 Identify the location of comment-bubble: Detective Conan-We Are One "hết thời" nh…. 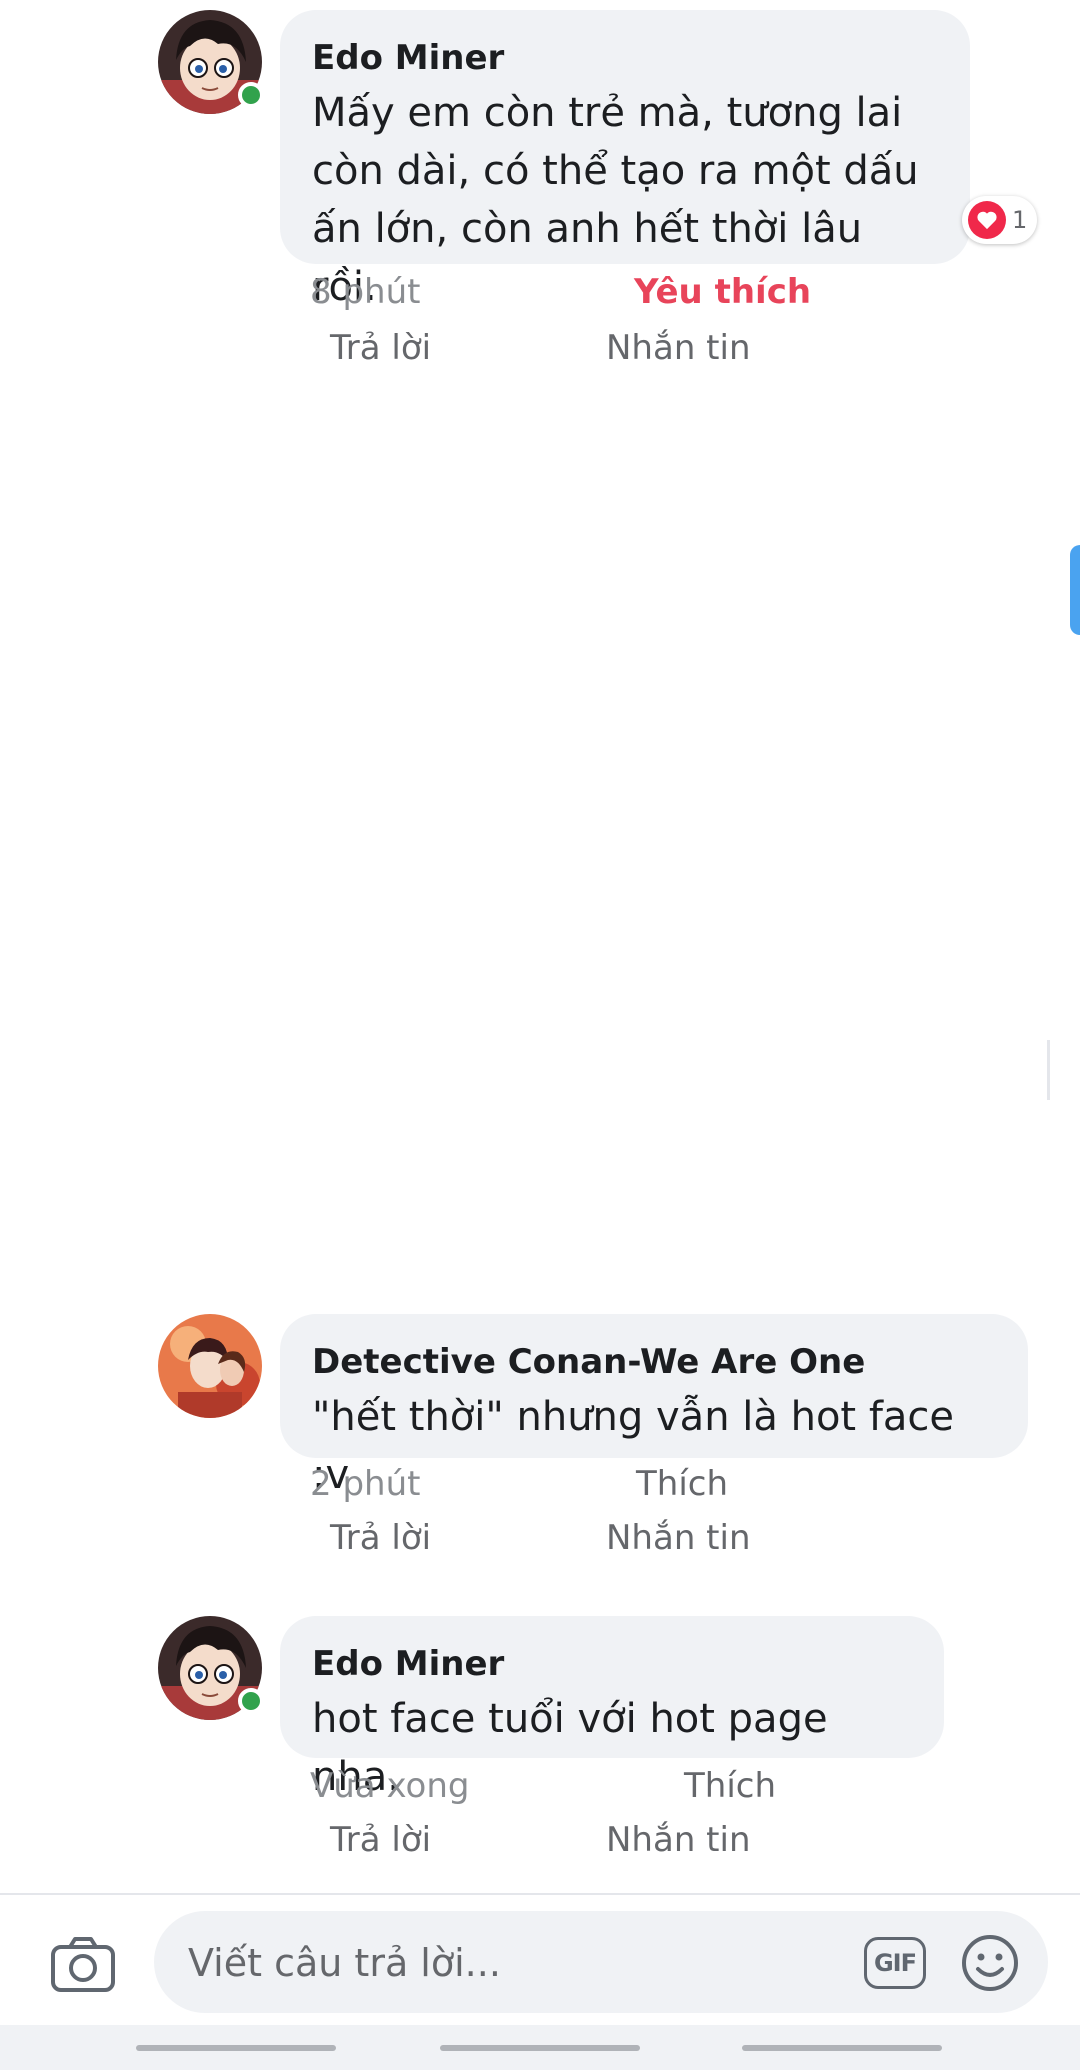
(654, 1406).